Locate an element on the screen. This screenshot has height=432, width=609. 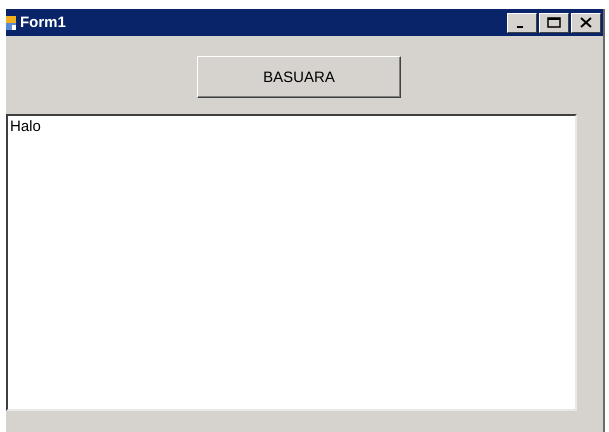
basuara-button: BASUARA is located at coordinates (299, 77).